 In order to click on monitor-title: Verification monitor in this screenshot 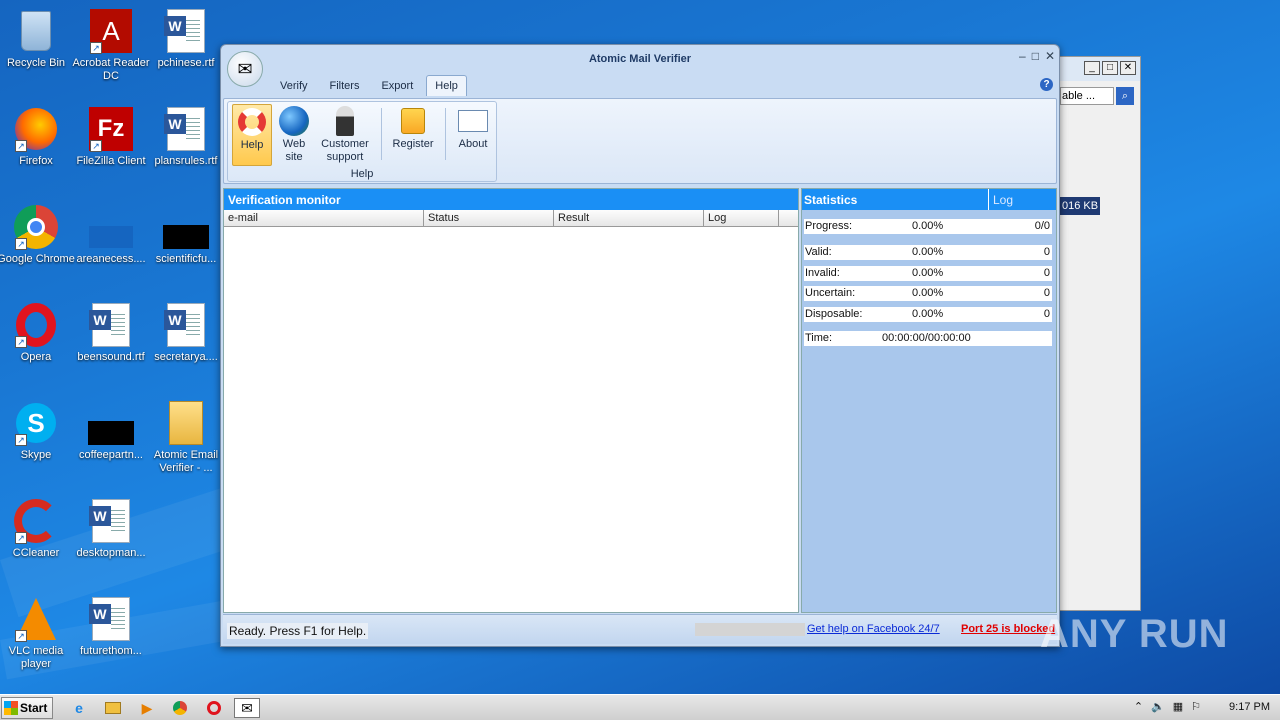, I will do `click(511, 199)`.